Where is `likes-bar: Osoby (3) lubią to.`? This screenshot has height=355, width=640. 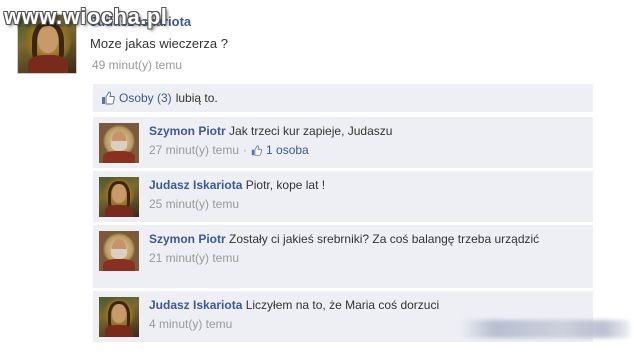
likes-bar: Osoby (3) lubią to. is located at coordinates (343, 98).